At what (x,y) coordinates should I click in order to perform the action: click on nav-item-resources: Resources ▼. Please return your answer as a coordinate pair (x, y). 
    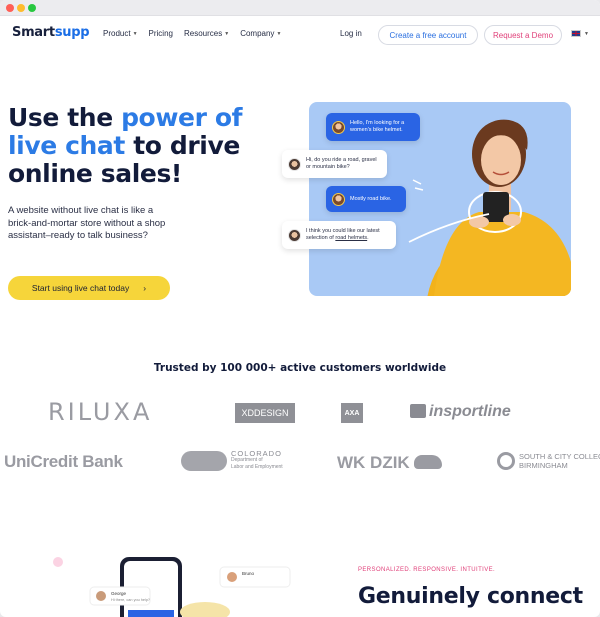
    Looking at the image, I should click on (206, 33).